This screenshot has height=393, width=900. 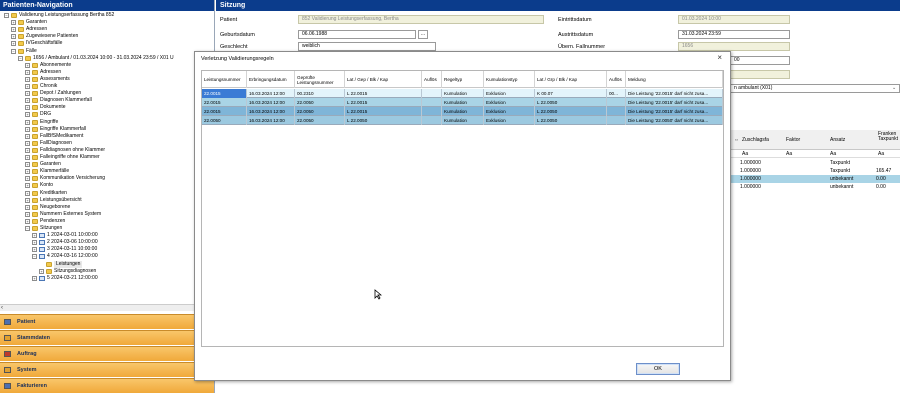 What do you see at coordinates (789, 154) in the screenshot?
I see `filter-faktor: Aa` at bounding box center [789, 154].